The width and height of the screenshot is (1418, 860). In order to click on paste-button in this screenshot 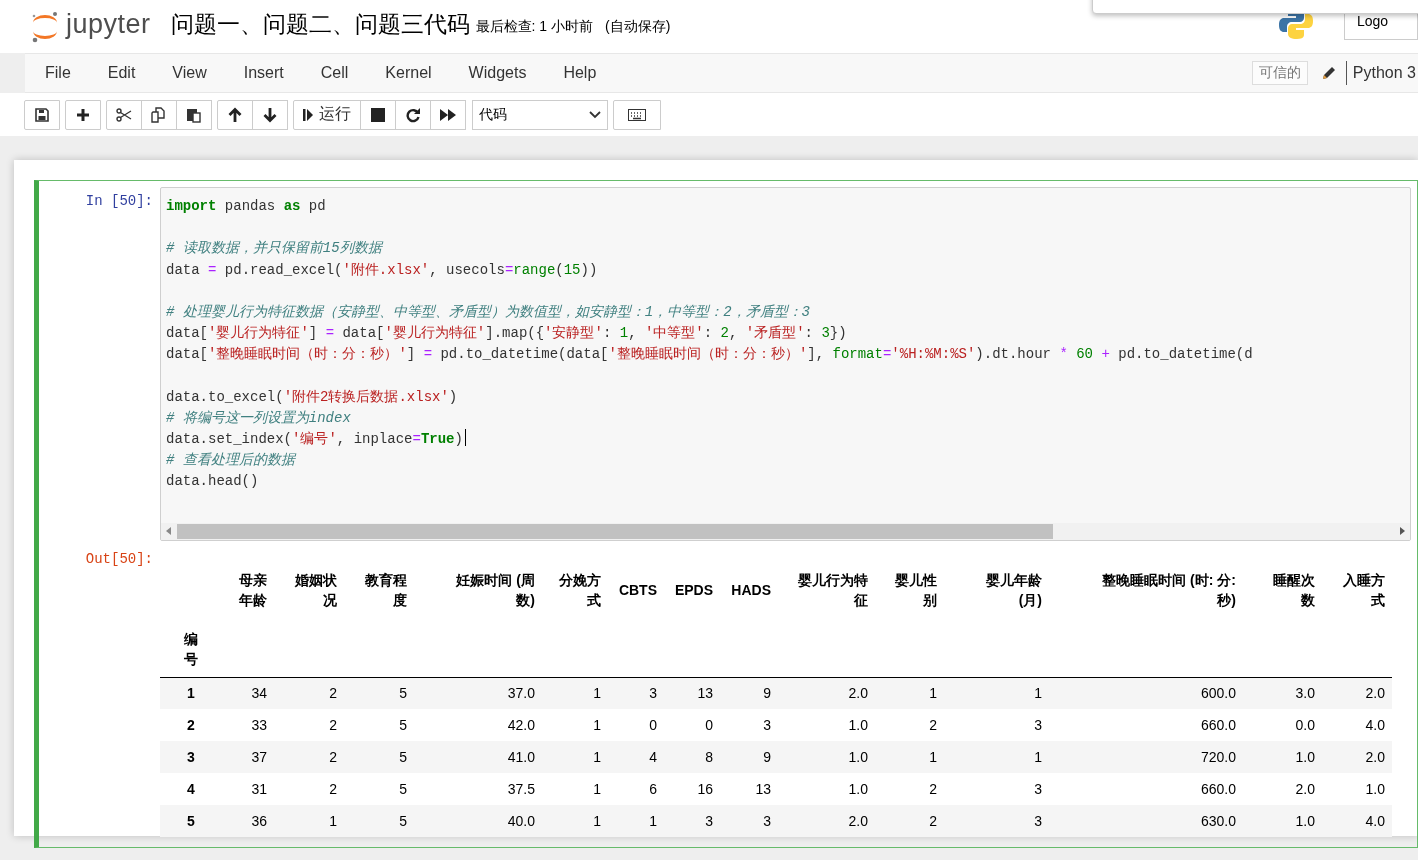, I will do `click(194, 114)`.